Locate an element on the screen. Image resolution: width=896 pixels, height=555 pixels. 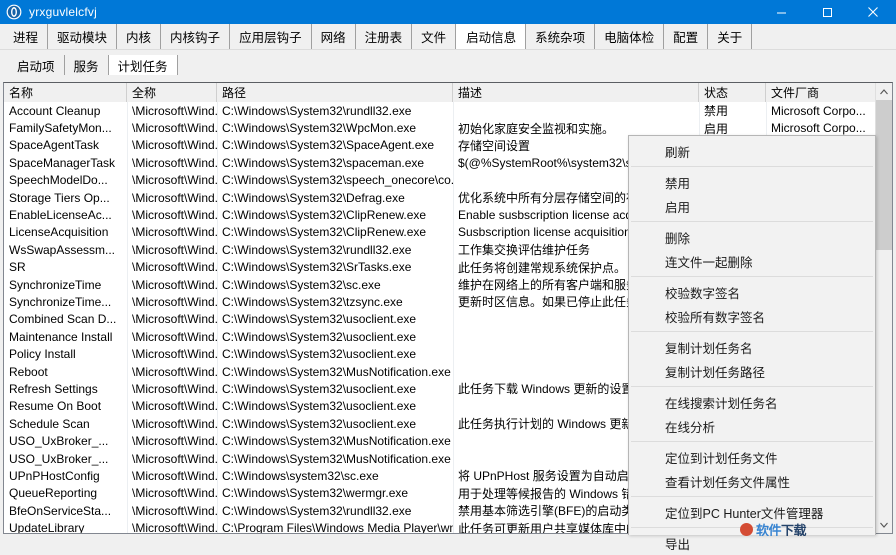
context-menu-item: 复制计划任务名 is located at coordinates (752, 347).